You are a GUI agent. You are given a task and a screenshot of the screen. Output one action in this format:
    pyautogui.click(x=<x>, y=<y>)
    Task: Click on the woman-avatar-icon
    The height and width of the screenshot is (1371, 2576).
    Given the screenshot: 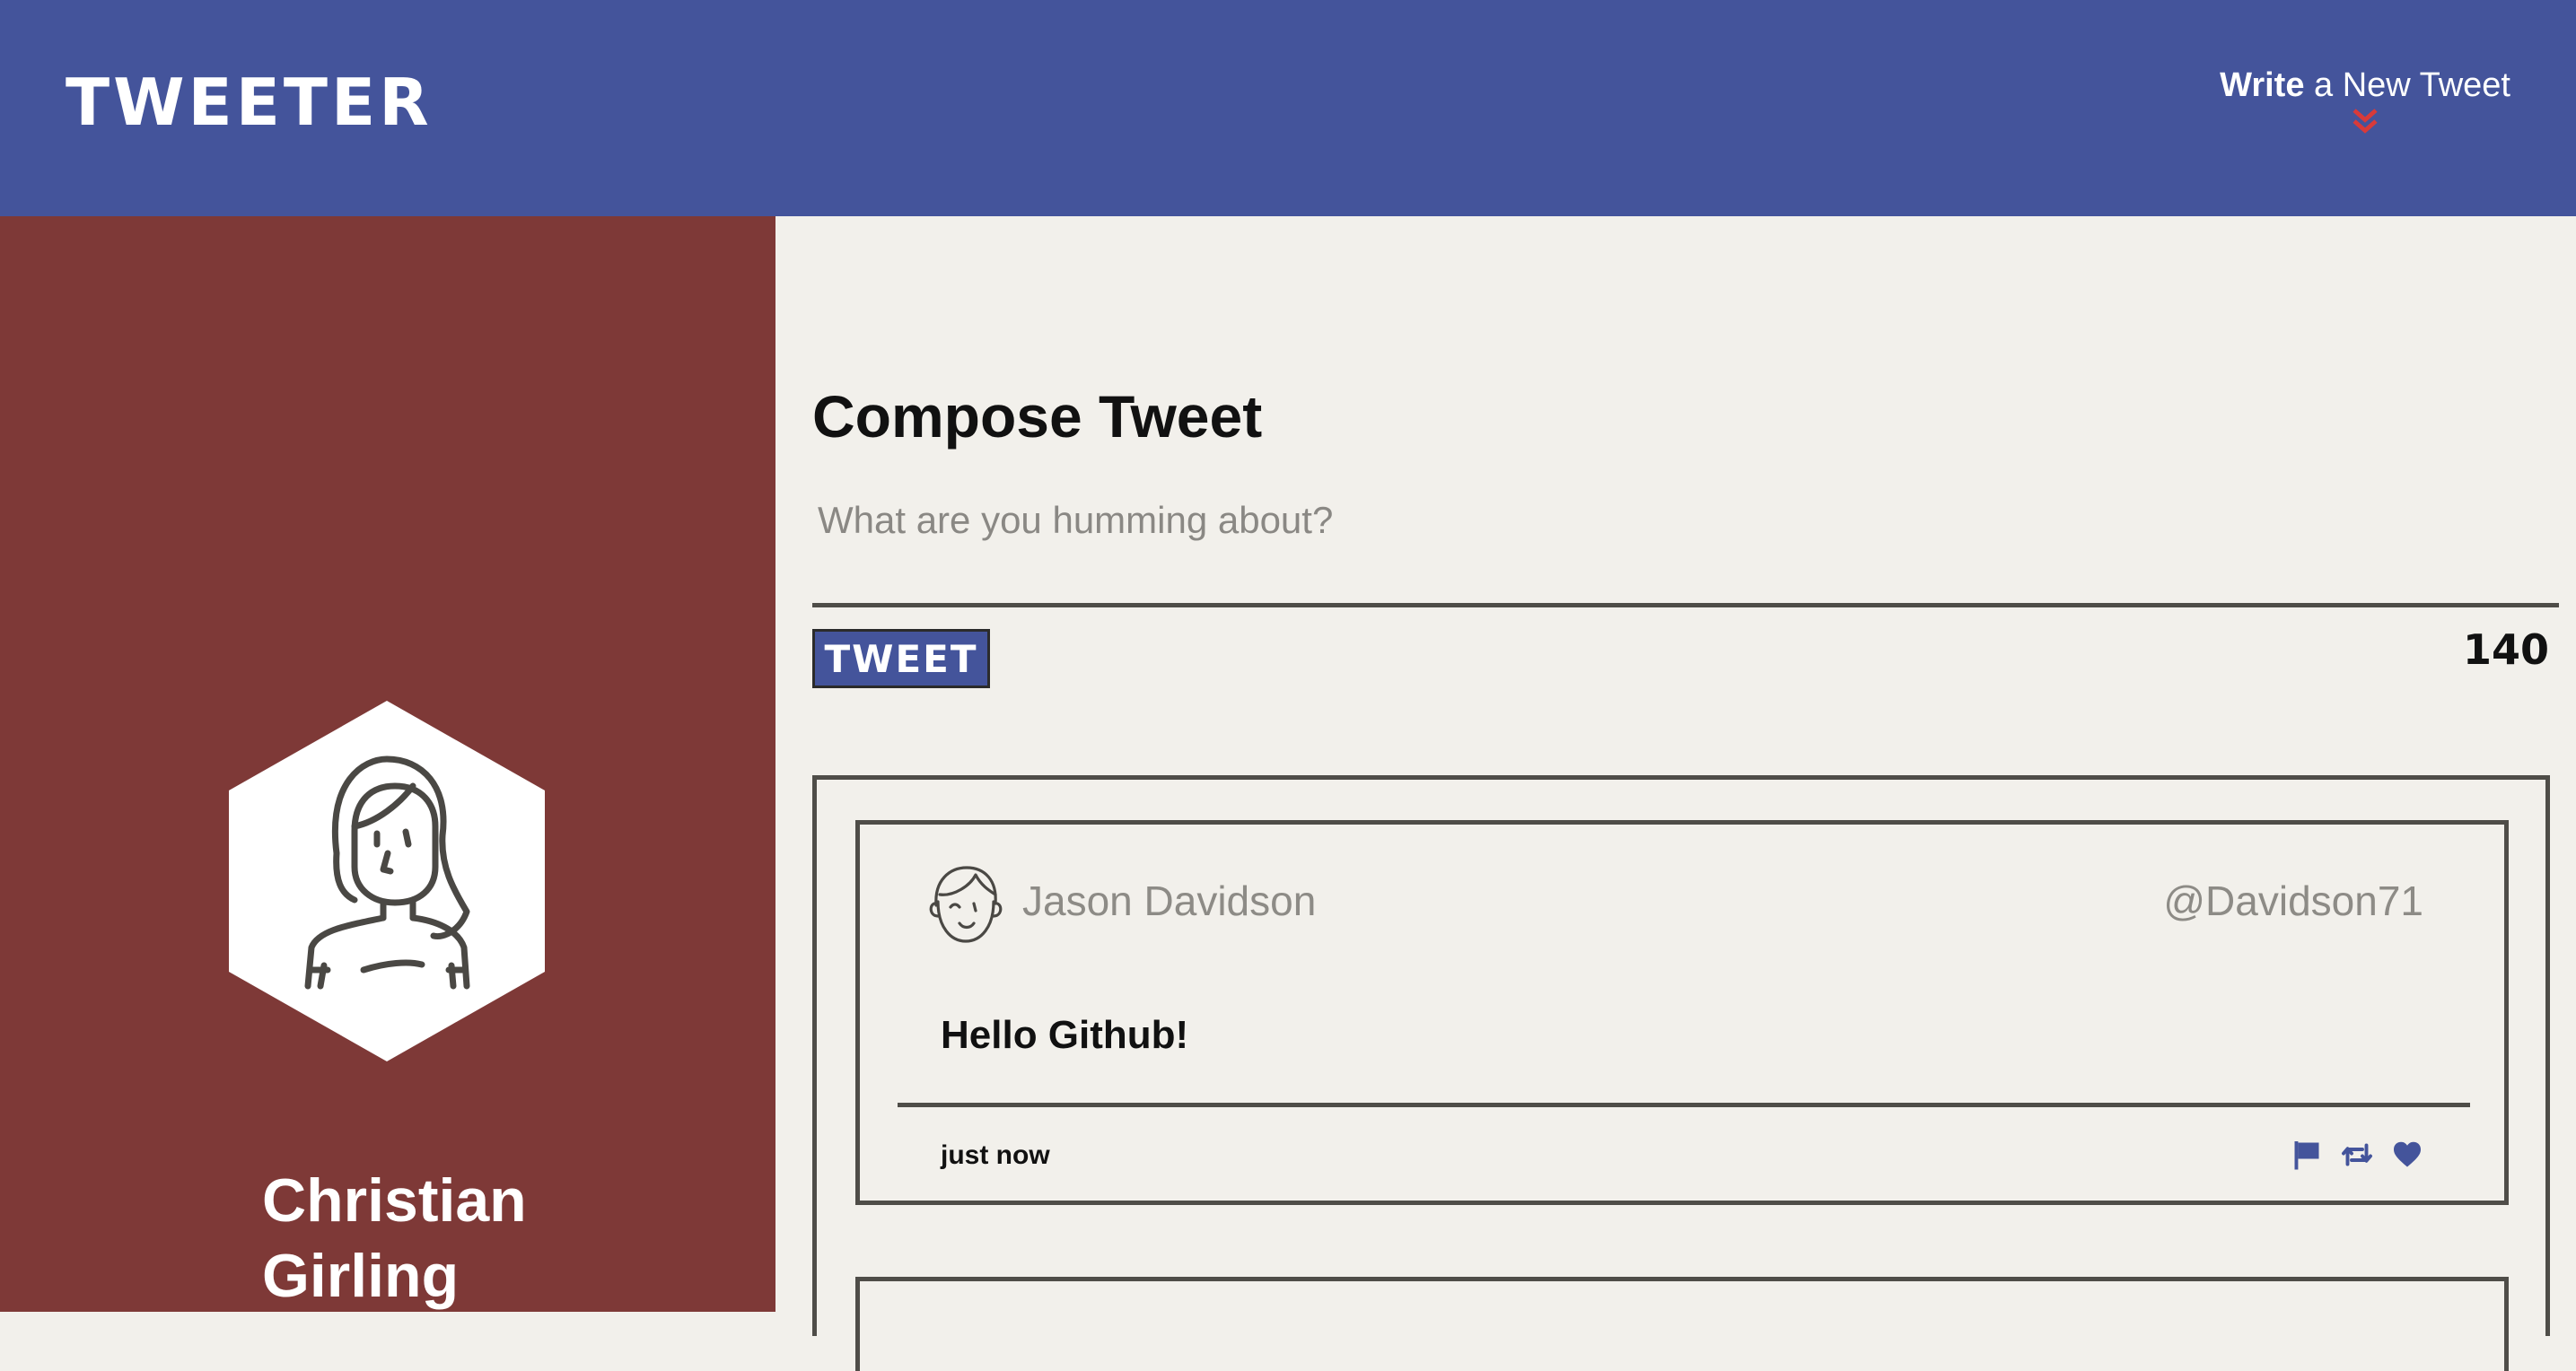 What is the action you would take?
    pyautogui.click(x=387, y=881)
    